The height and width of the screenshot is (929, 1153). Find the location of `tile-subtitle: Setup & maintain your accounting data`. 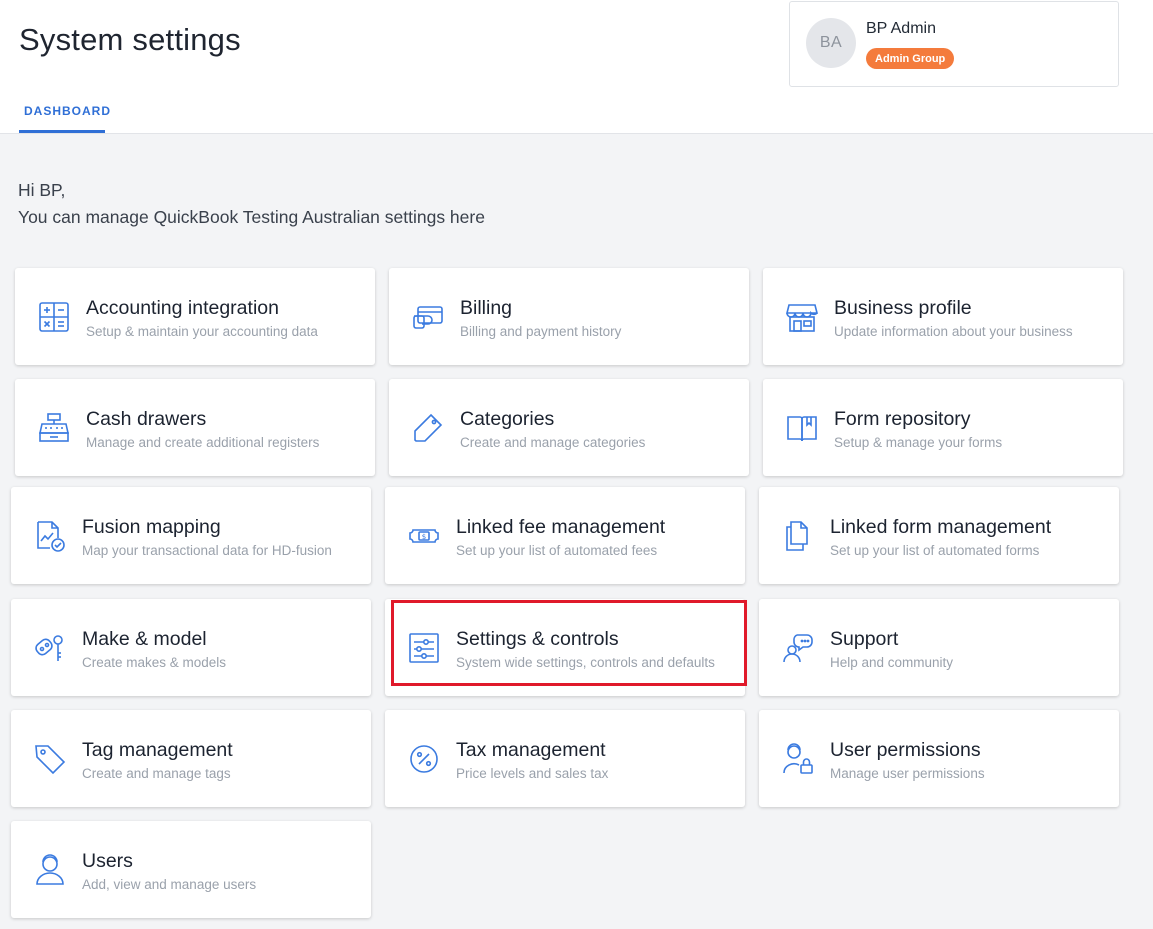

tile-subtitle: Setup & maintain your accounting data is located at coordinates (202, 331).